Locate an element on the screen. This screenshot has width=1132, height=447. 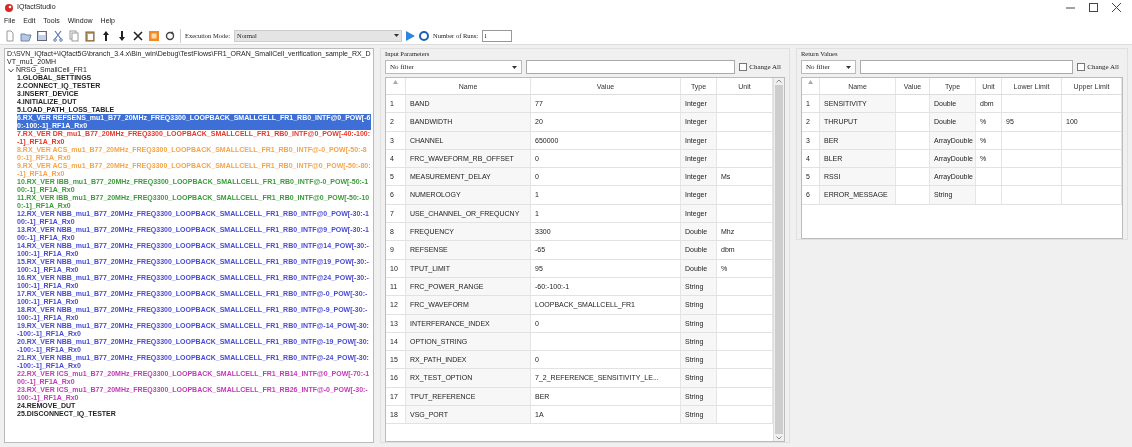
arrow-down-icon is located at coordinates (122, 35).